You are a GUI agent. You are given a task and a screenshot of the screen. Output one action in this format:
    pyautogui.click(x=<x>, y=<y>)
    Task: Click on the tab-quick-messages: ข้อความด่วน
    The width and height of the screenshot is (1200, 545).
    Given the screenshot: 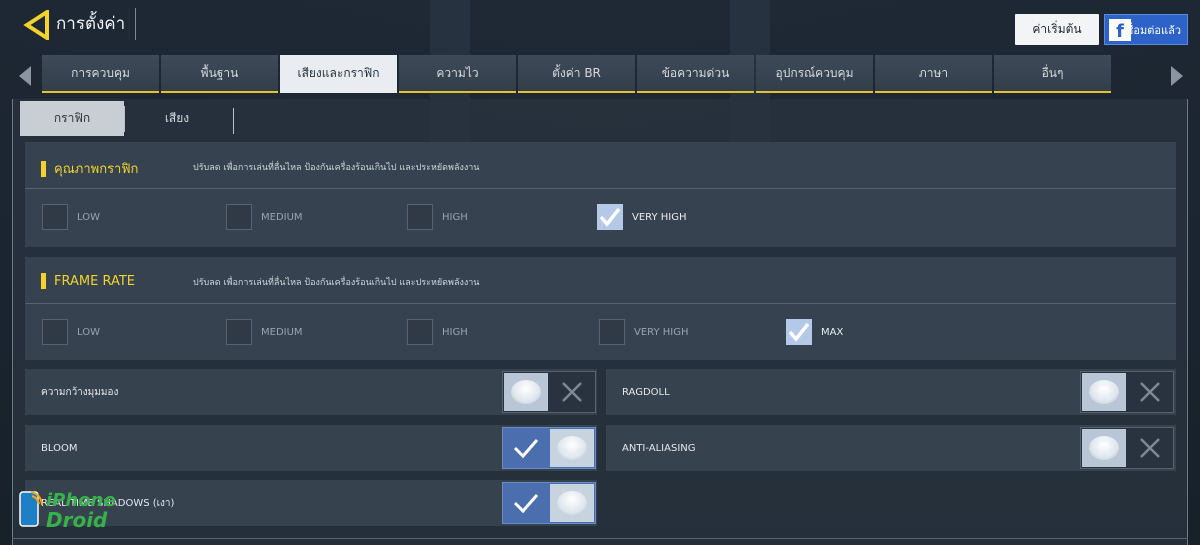 What is the action you would take?
    pyautogui.click(x=695, y=74)
    